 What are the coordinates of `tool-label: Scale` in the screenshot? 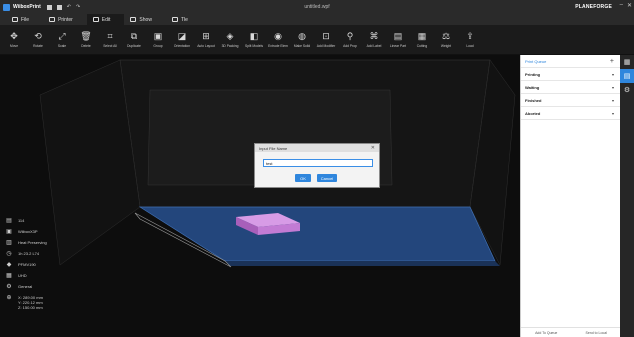 It's located at (62, 45).